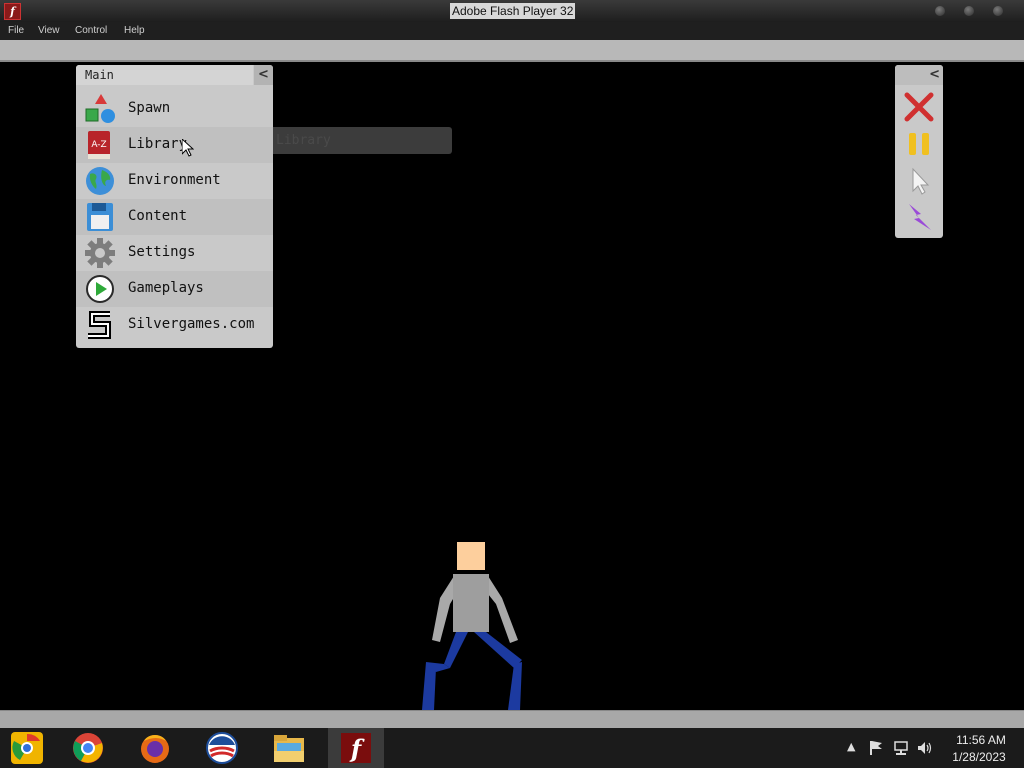 The width and height of the screenshot is (1024, 768). I want to click on game-bottom-bar, so click(512, 719).